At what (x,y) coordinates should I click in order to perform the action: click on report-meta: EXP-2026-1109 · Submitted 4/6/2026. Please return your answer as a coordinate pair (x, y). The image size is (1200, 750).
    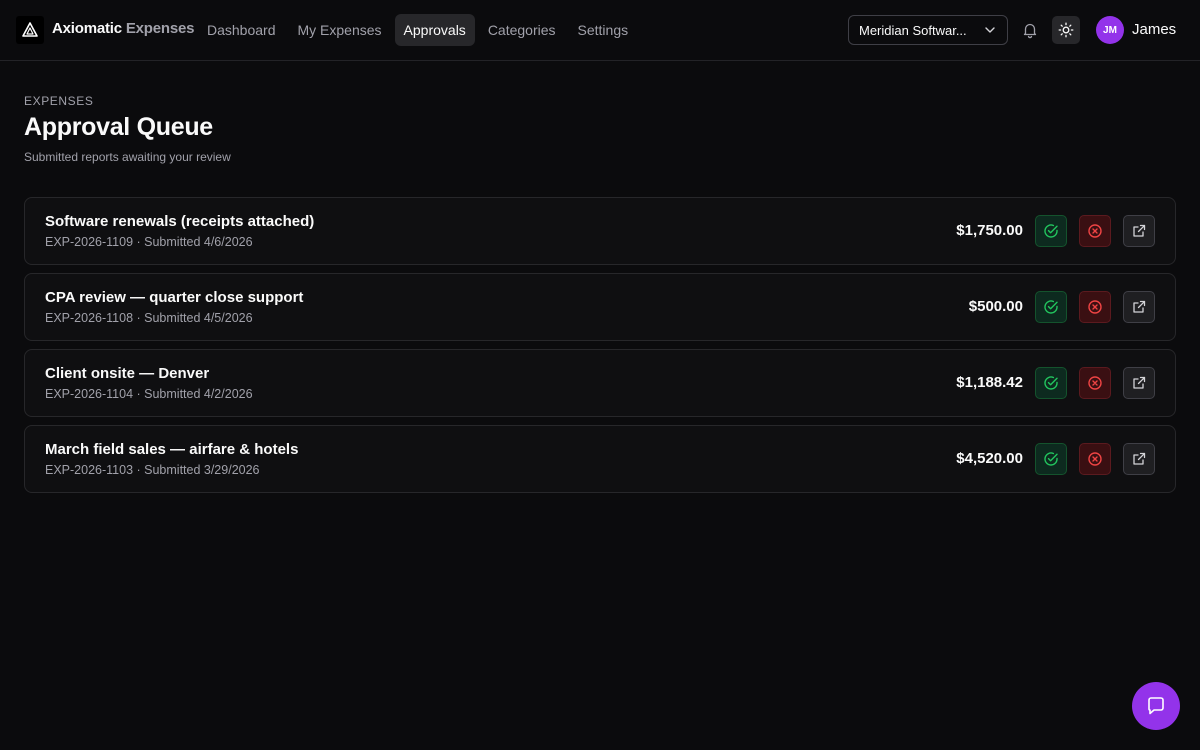
    Looking at the image, I should click on (149, 242).